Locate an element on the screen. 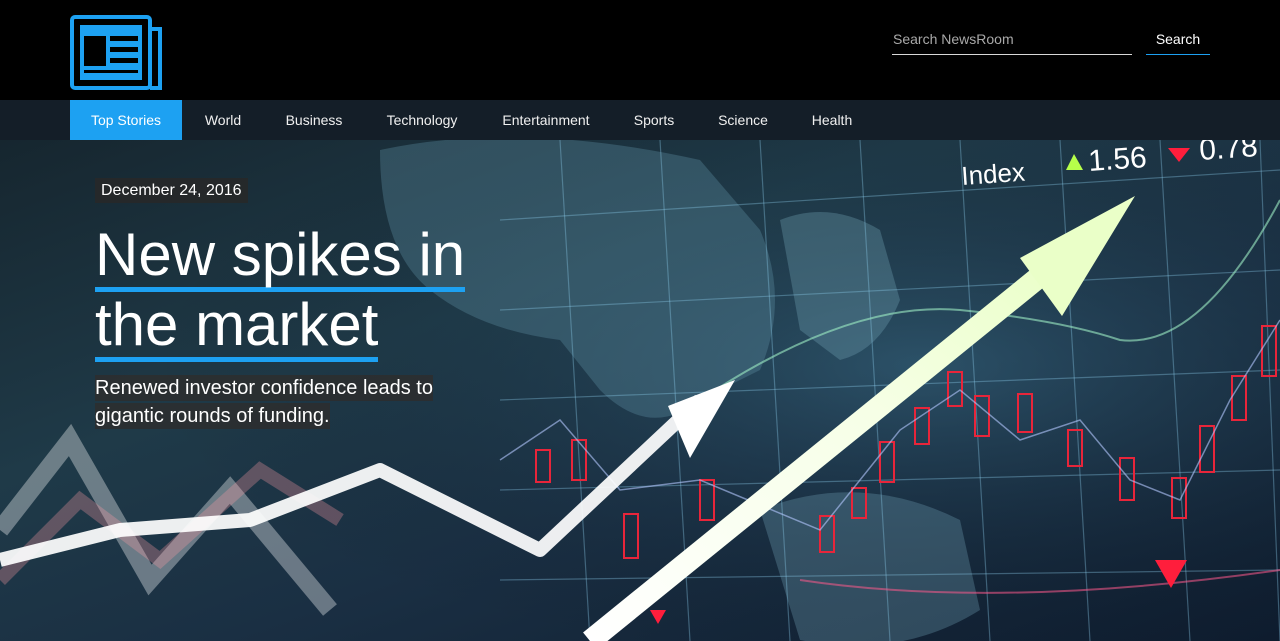 This screenshot has height=641, width=1280. search-button: Search is located at coordinates (1178, 41).